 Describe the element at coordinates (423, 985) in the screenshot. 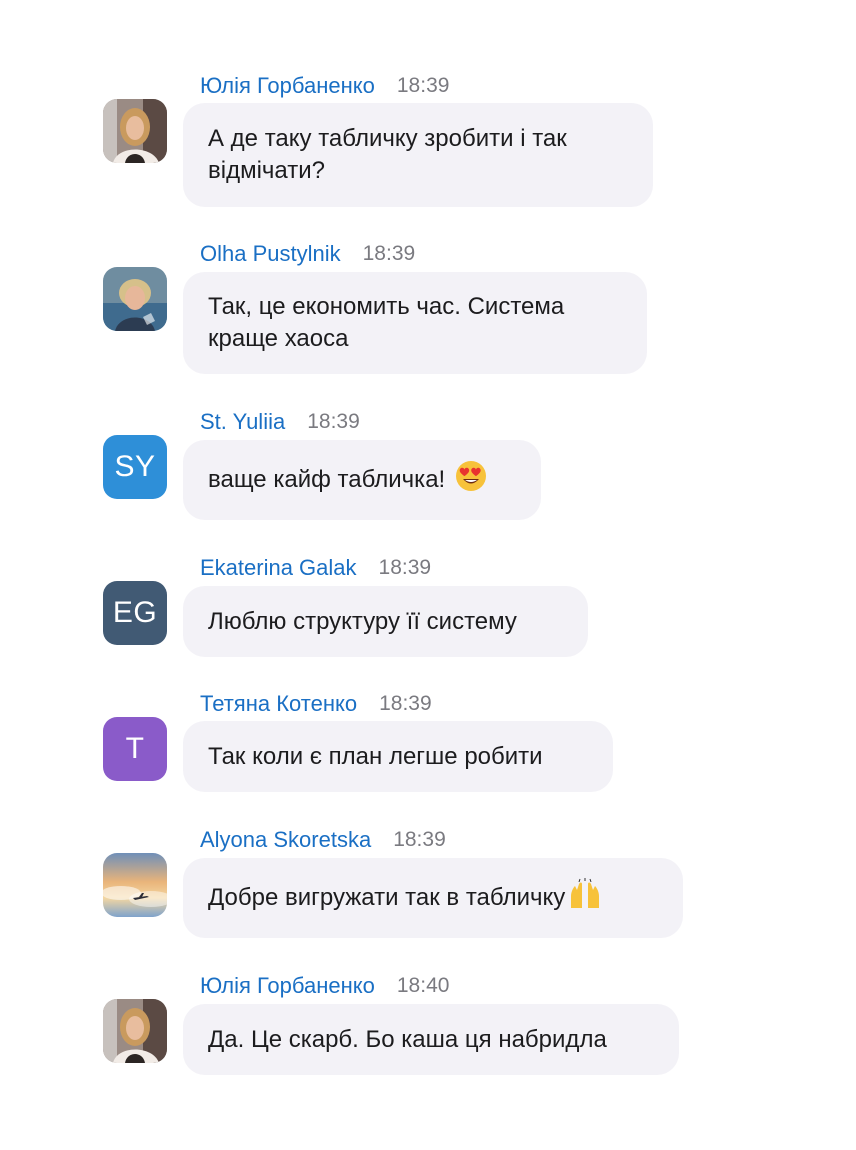

I see `message-time: 18:40` at that location.